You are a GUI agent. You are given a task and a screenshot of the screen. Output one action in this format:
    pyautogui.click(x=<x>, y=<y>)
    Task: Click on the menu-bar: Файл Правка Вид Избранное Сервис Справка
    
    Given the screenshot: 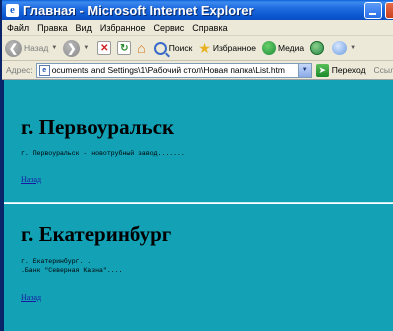 What is the action you would take?
    pyautogui.click(x=197, y=28)
    